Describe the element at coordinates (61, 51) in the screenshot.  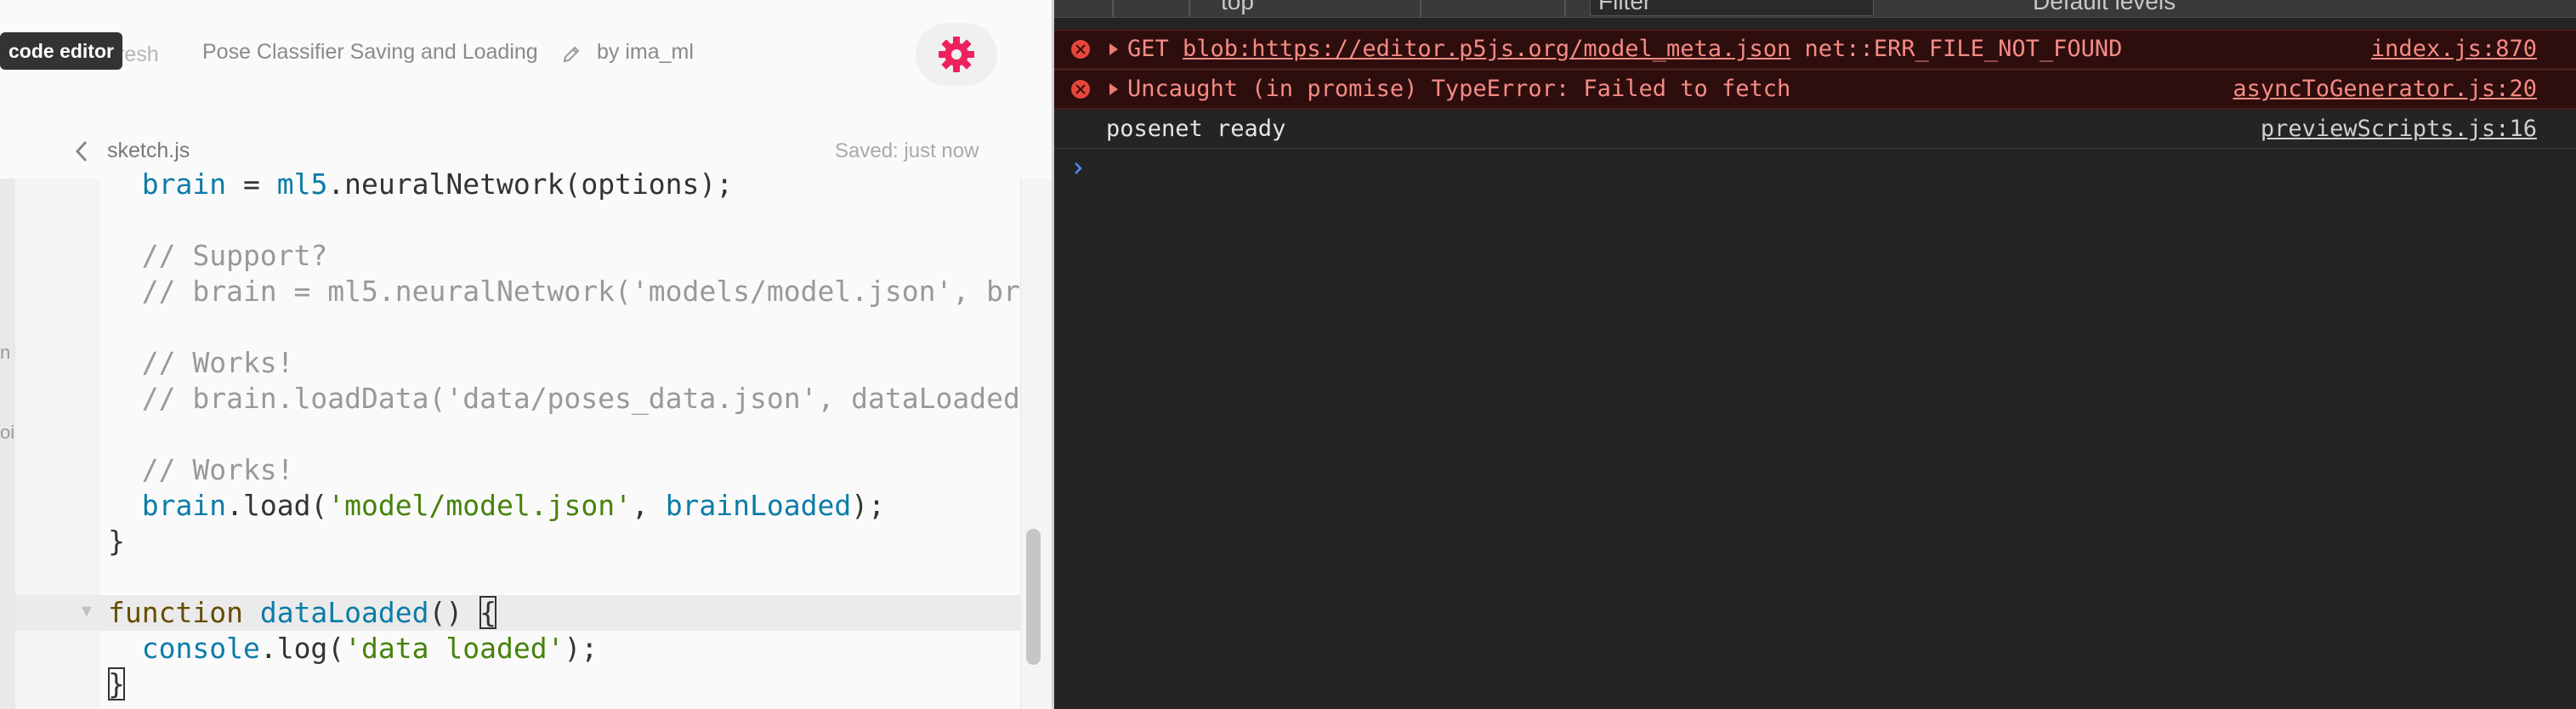
I see `code-editor-tooltip: code editor` at that location.